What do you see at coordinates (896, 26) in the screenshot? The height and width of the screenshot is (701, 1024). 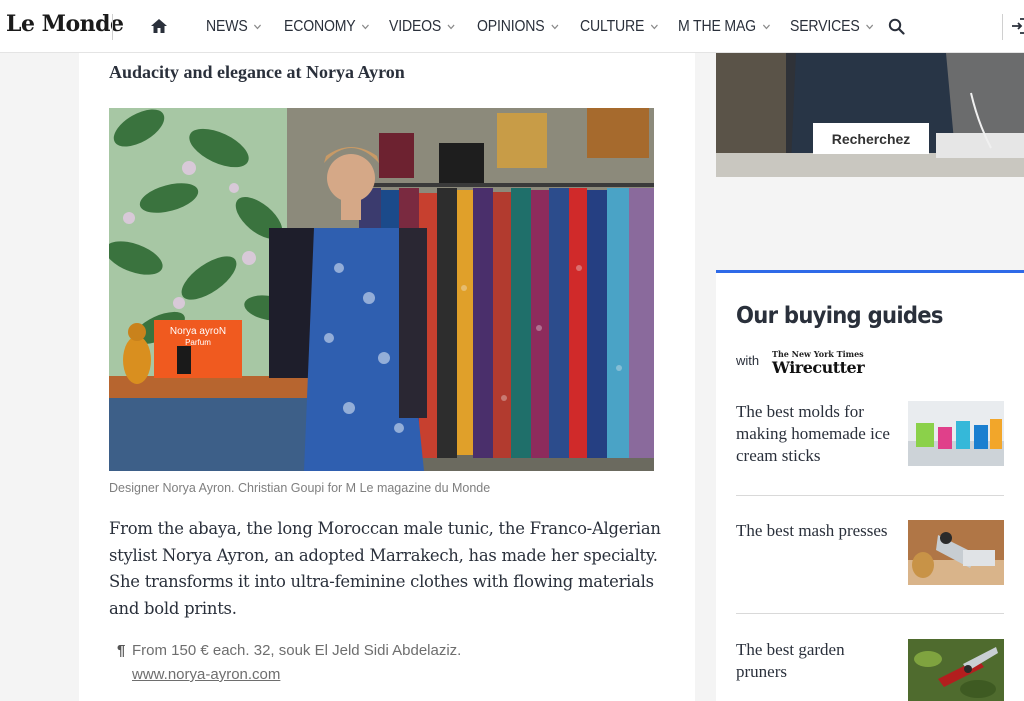 I see `search-icon` at bounding box center [896, 26].